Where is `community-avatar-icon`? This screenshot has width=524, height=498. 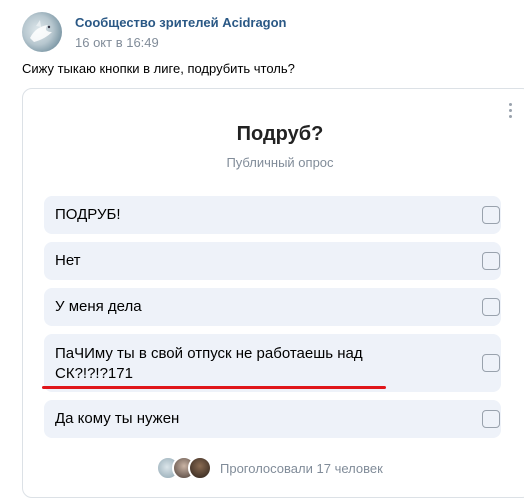
community-avatar-icon is located at coordinates (42, 32).